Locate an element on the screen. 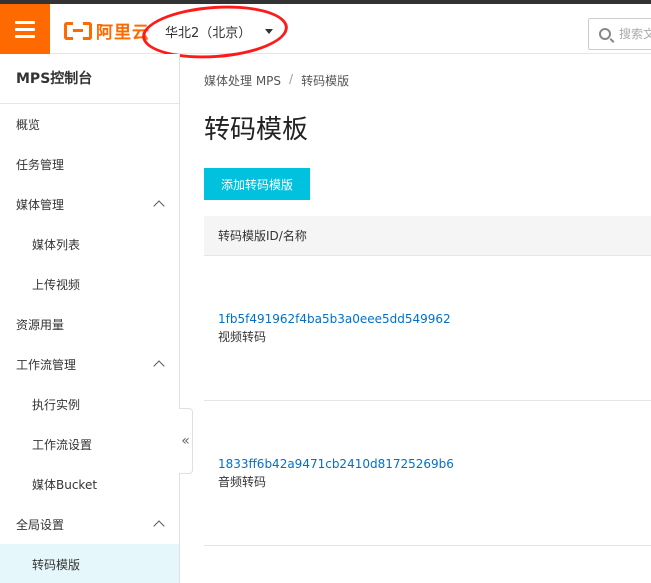 The height and width of the screenshot is (583, 651). sidebar-item-label: 媒体列表 is located at coordinates (56, 244).